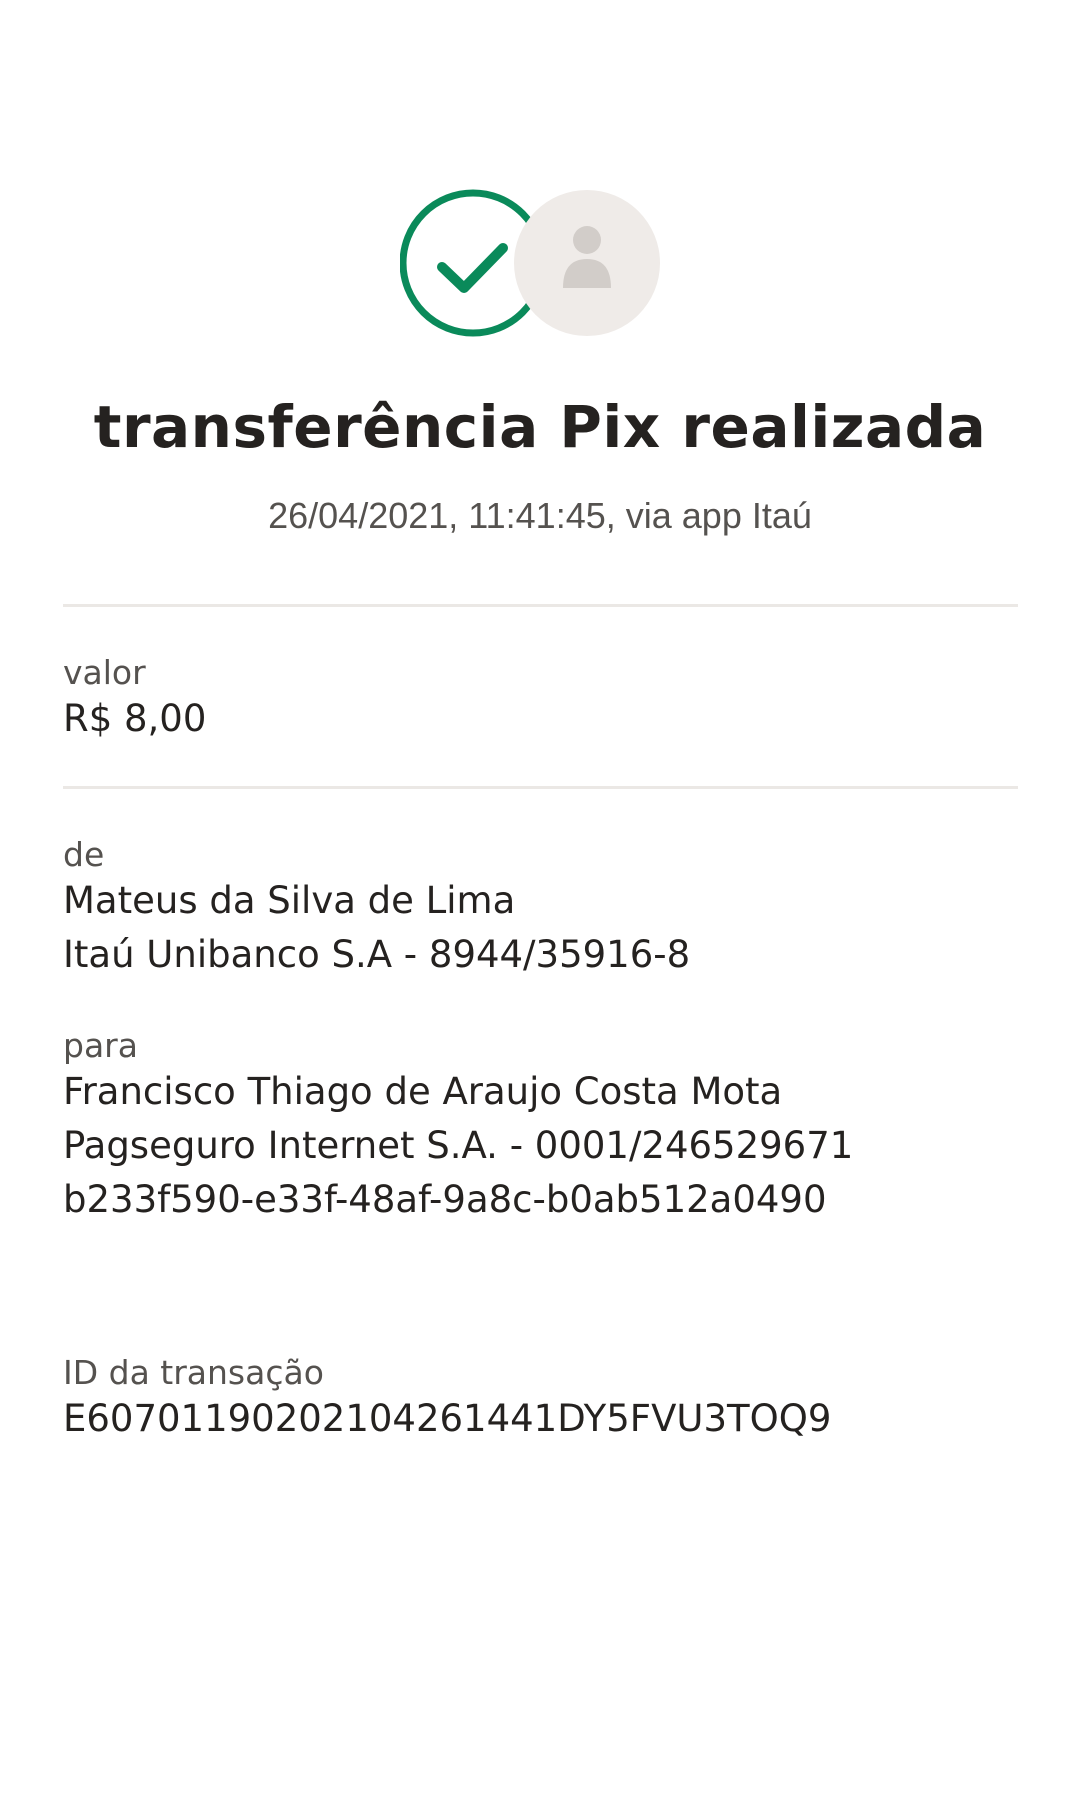 The width and height of the screenshot is (1080, 1820). What do you see at coordinates (540, 427) in the screenshot?
I see `page-title: transferência Pix realizada` at bounding box center [540, 427].